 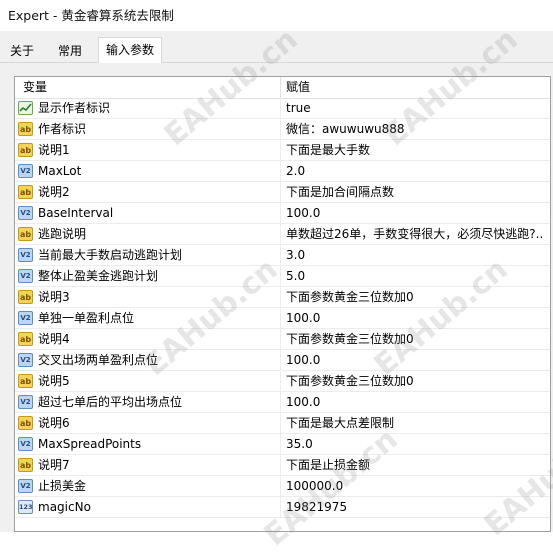 What do you see at coordinates (54, 423) in the screenshot?
I see `parameter-name: 说明6` at bounding box center [54, 423].